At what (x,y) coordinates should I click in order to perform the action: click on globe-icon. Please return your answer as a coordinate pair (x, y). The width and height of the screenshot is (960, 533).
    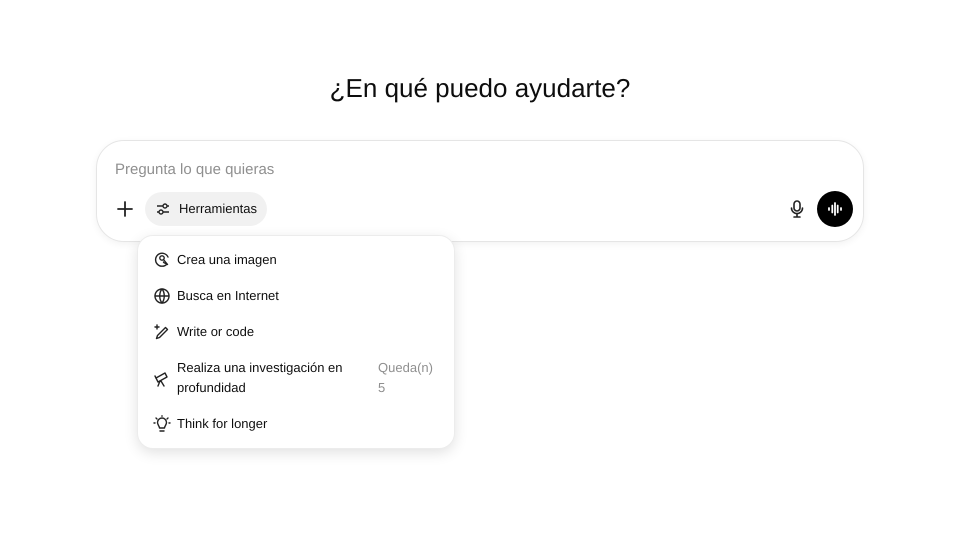
    Looking at the image, I should click on (162, 296).